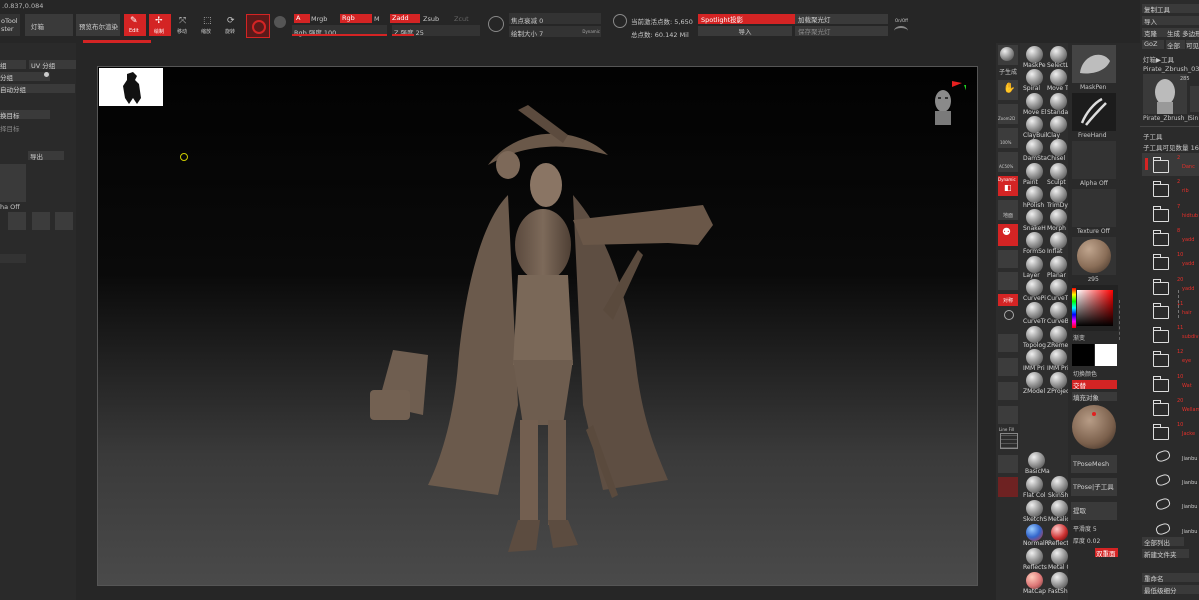 Image resolution: width=1199 pixels, height=600 pixels. Describe the element at coordinates (1035, 290) in the screenshot. I see `brush-item: CurvePi` at that location.